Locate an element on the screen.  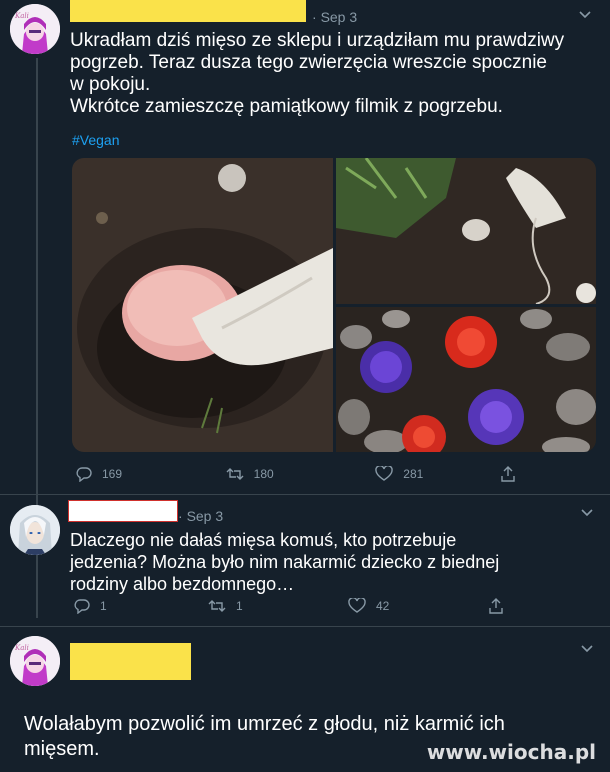
media-photo-flowers is located at coordinates (466, 379).